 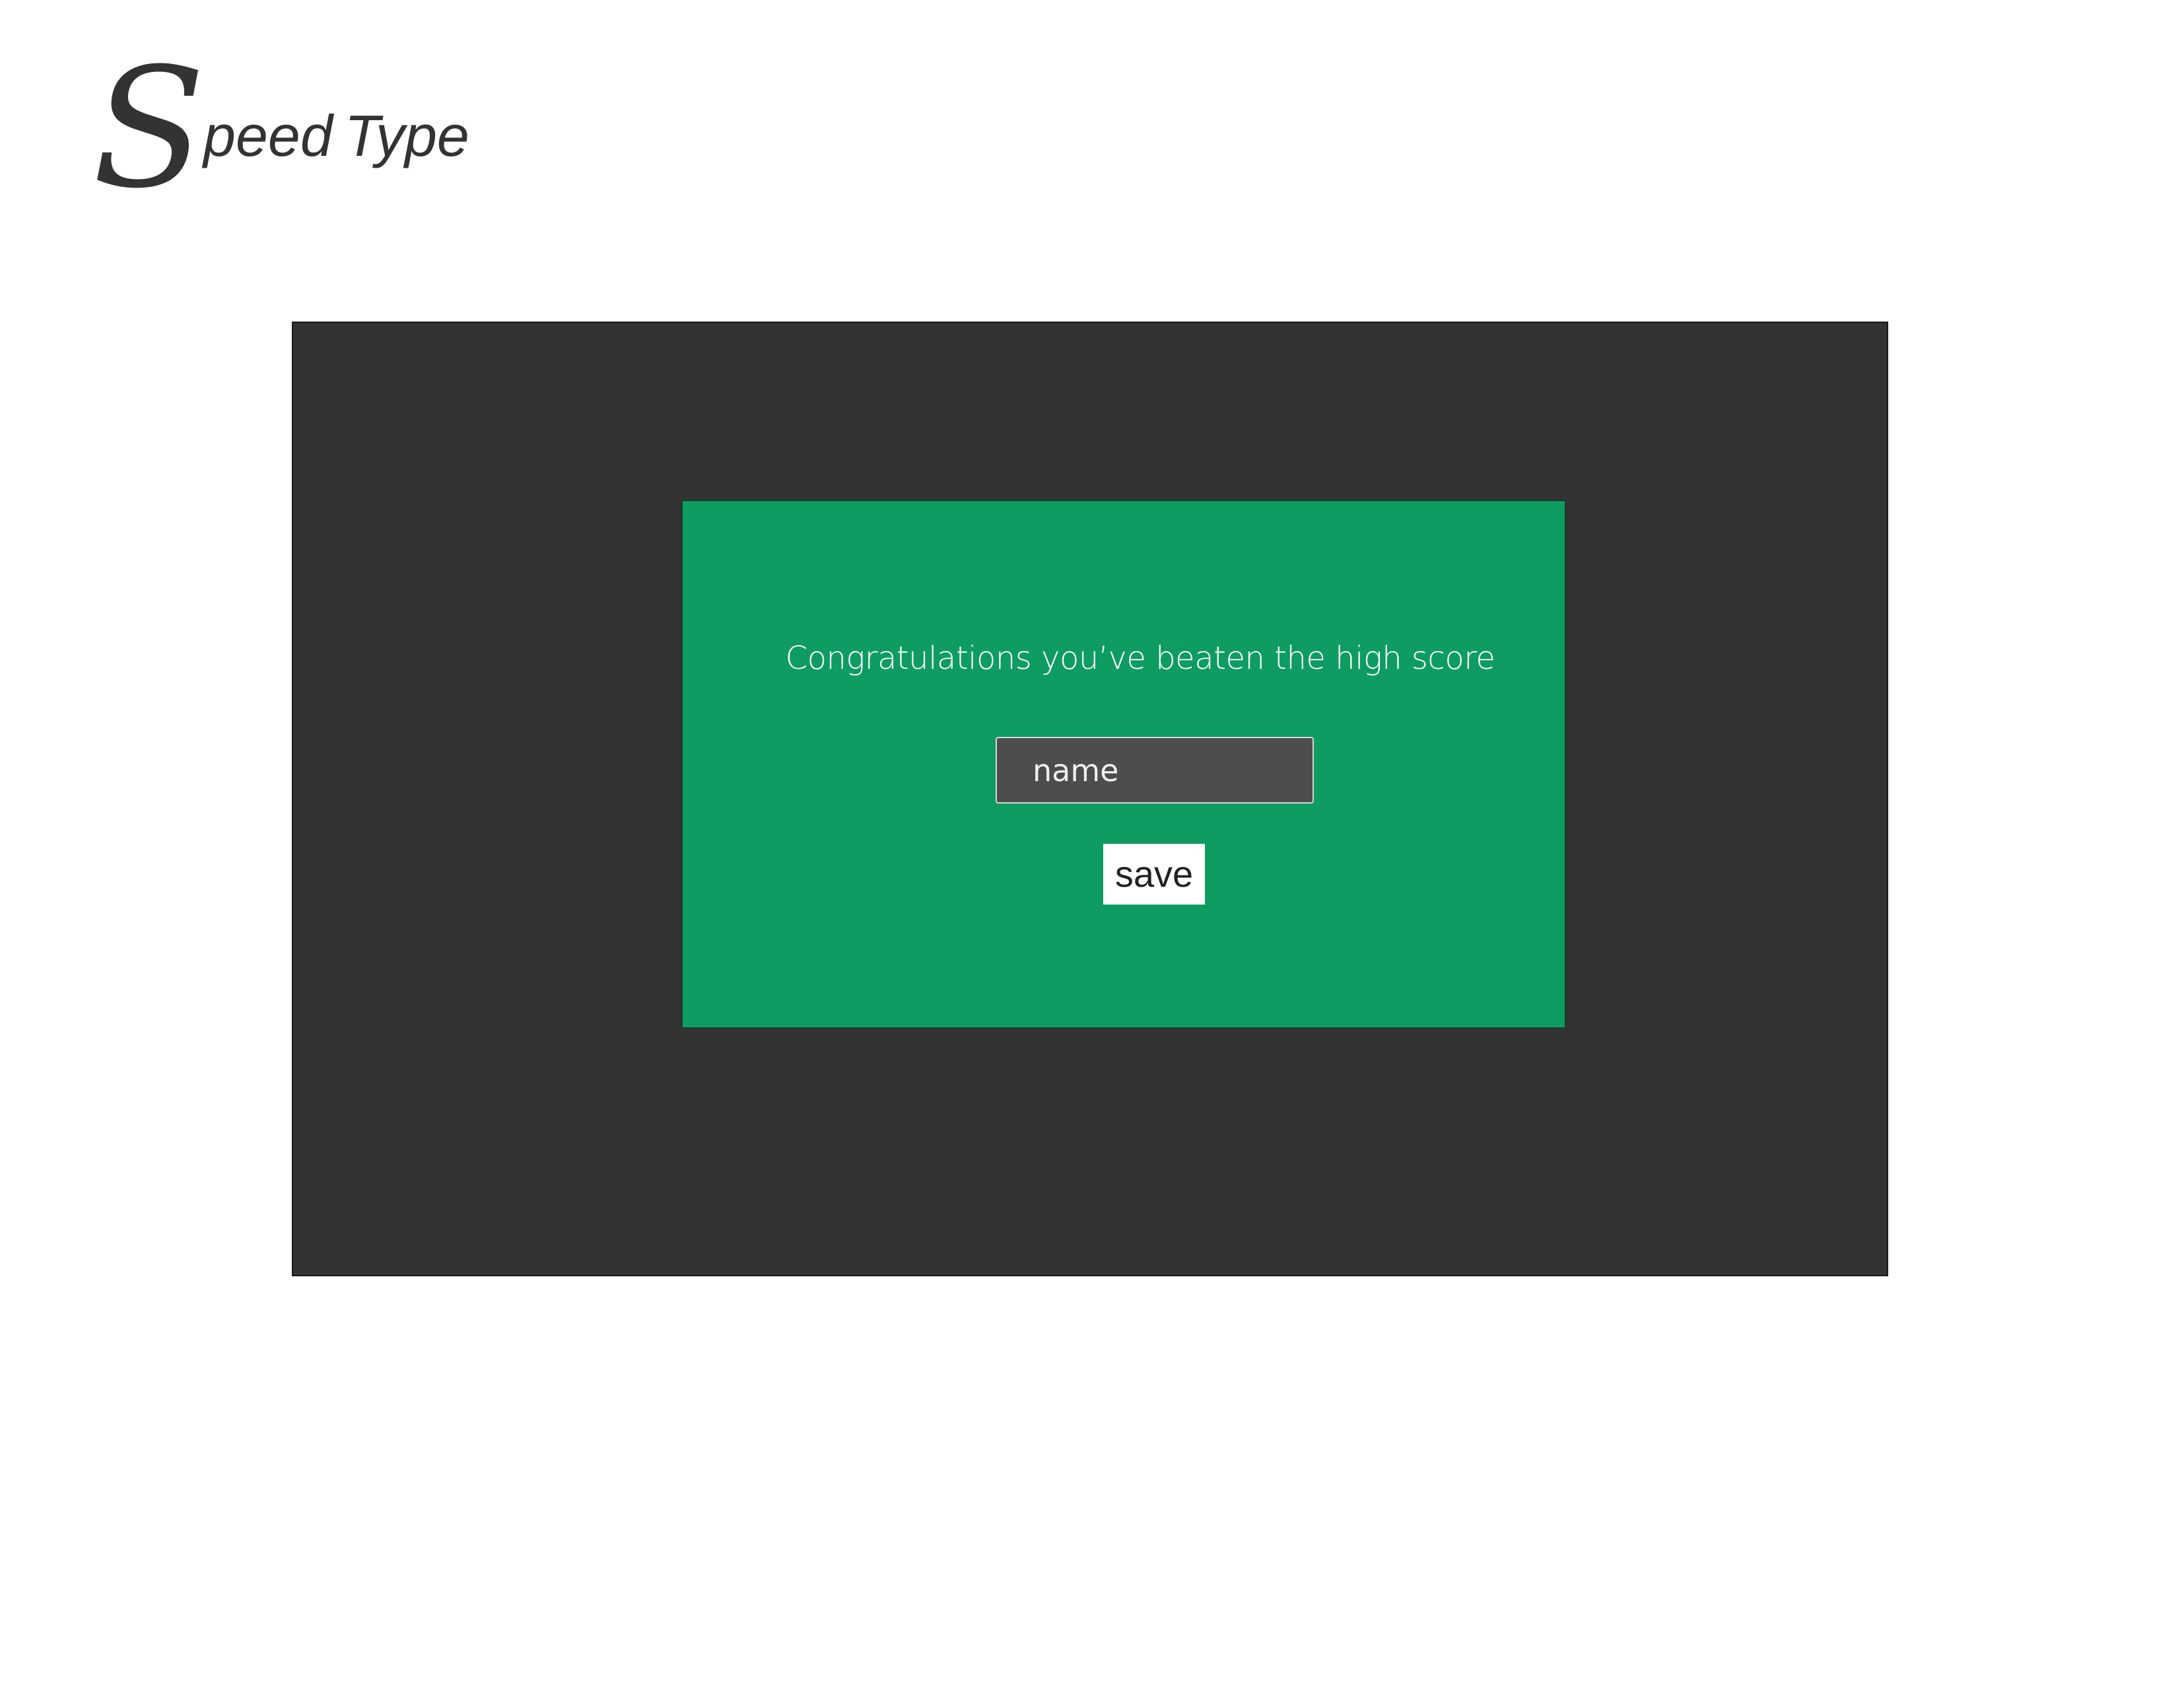 I want to click on logo-word-speed: peed, so click(x=268, y=135).